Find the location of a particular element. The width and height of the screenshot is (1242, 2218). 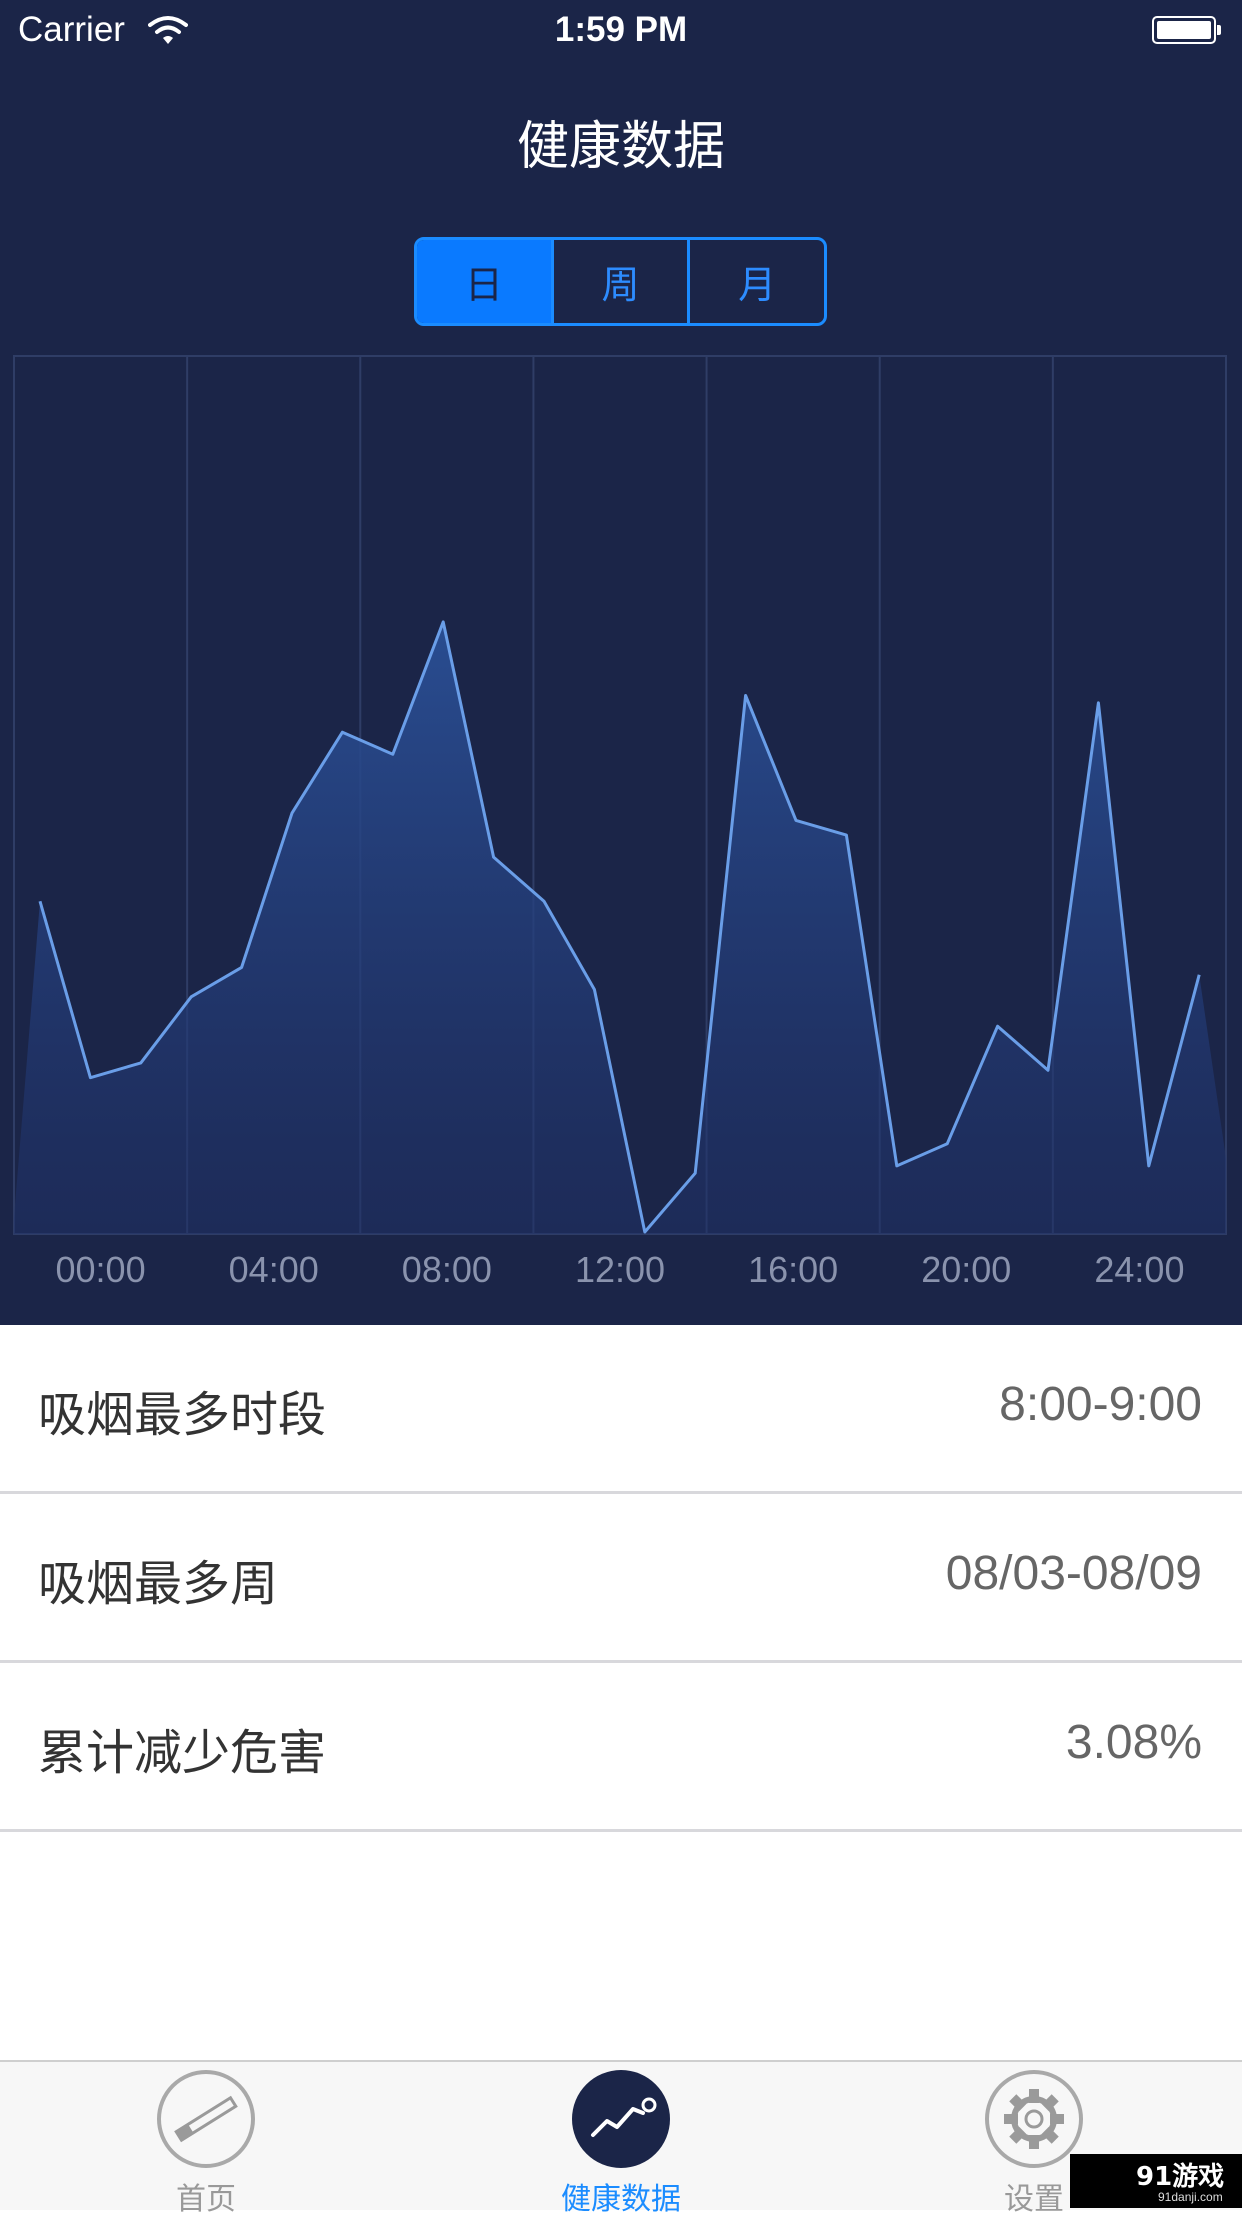

x-tick-label: 08:00 is located at coordinates (447, 1269).